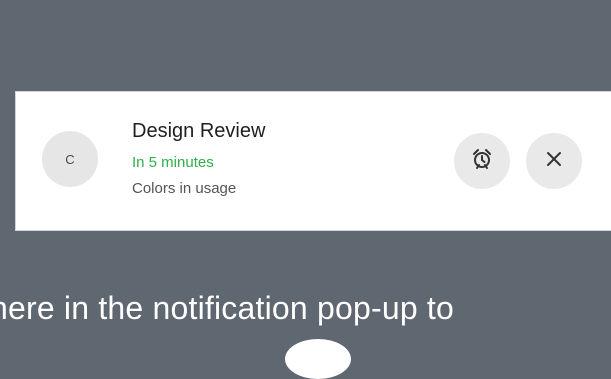 The image size is (611, 379). What do you see at coordinates (184, 188) in the screenshot?
I see `notification-subtitle: Colors in usage` at bounding box center [184, 188].